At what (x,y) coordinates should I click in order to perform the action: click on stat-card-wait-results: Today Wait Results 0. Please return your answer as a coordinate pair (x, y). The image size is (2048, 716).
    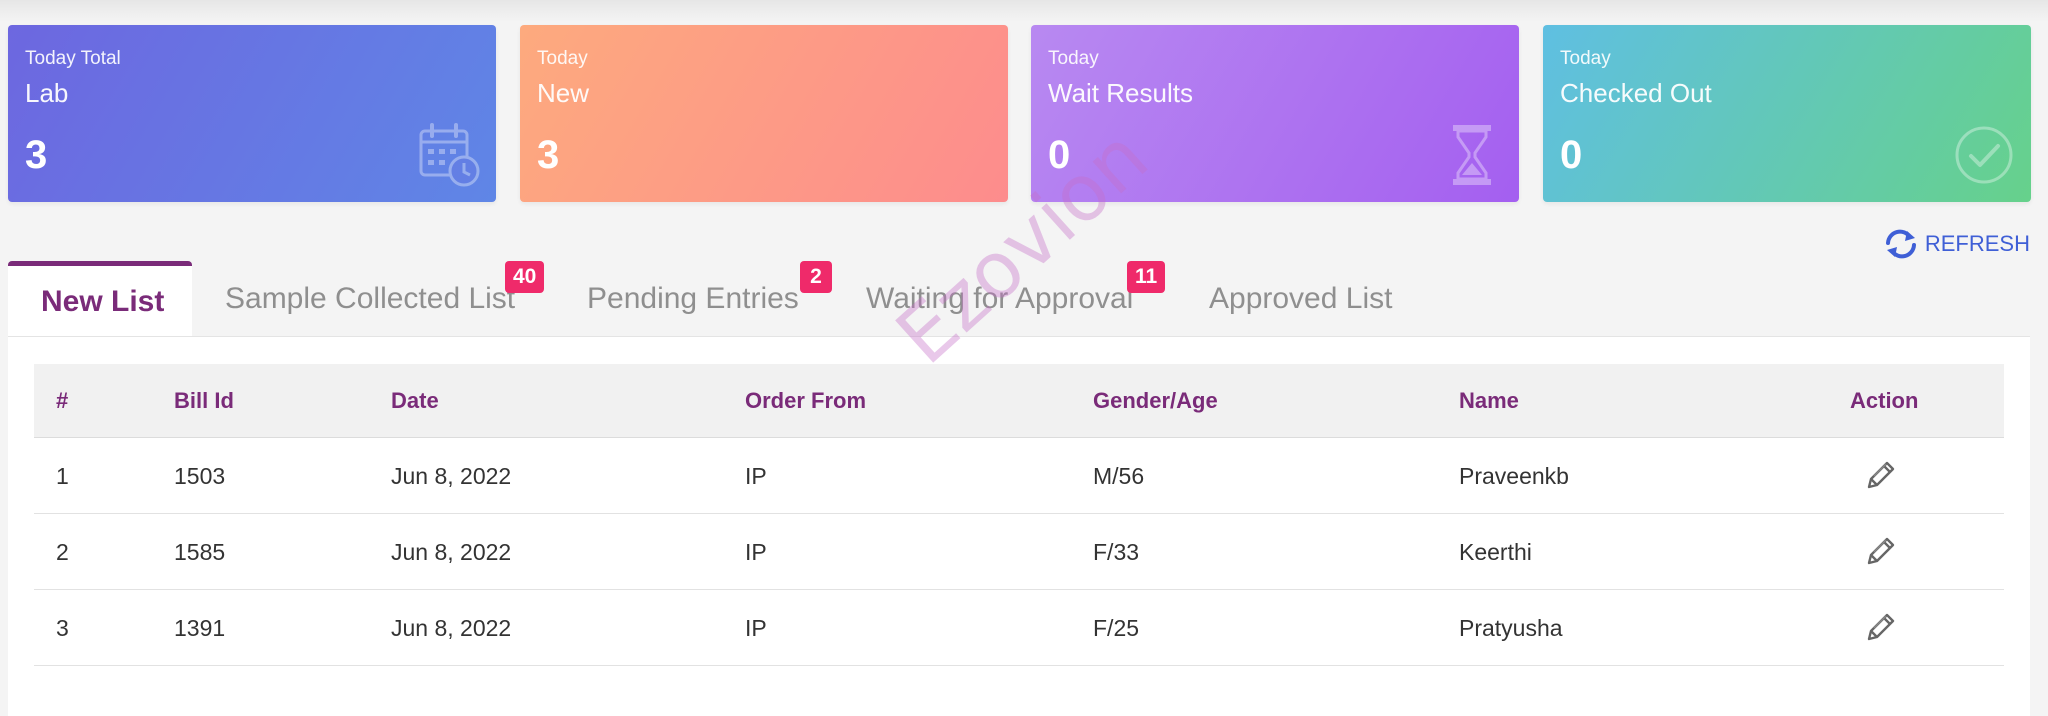
    Looking at the image, I should click on (1275, 113).